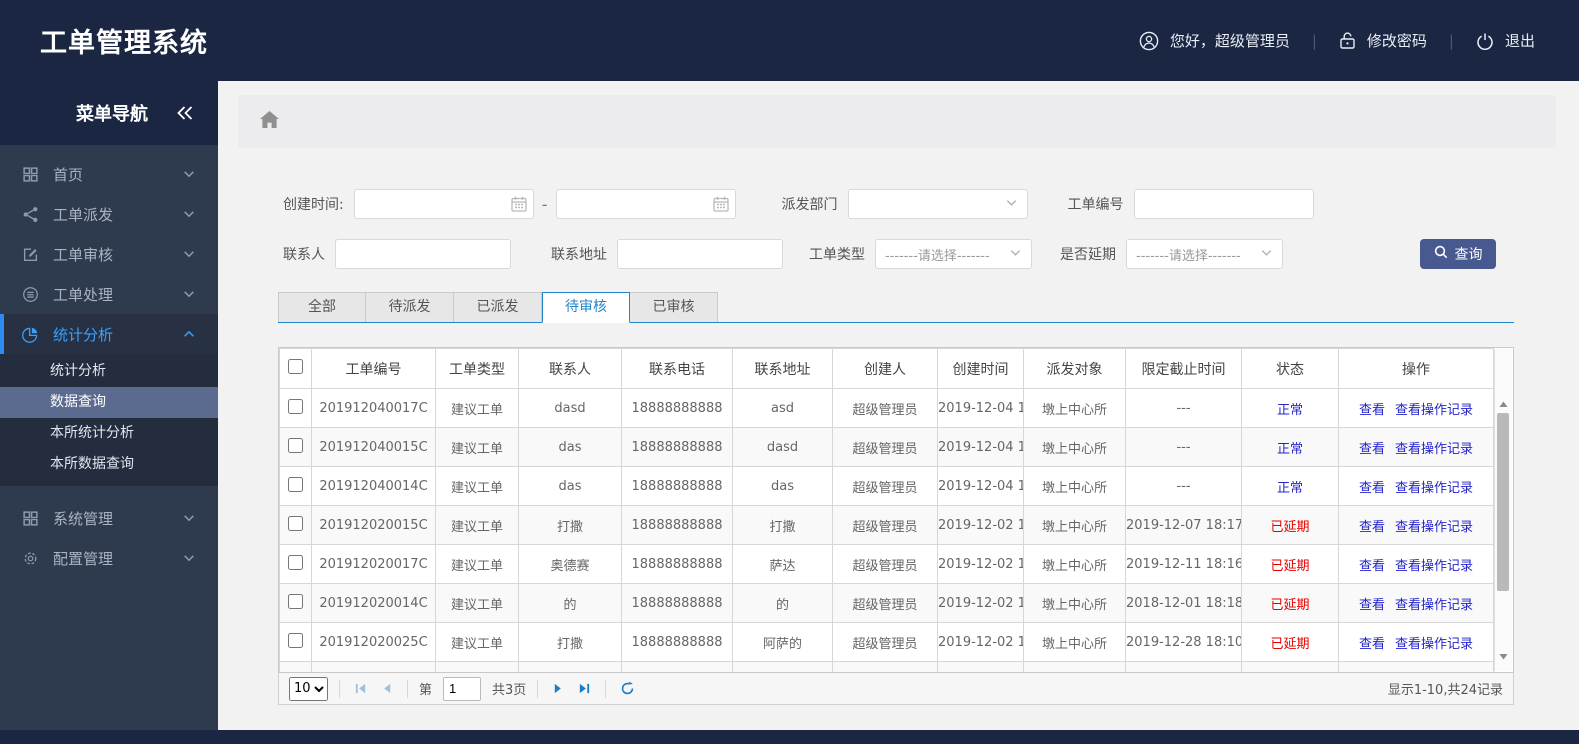 The image size is (1579, 744). I want to click on cell-order-no: 201912040015C, so click(373, 447).